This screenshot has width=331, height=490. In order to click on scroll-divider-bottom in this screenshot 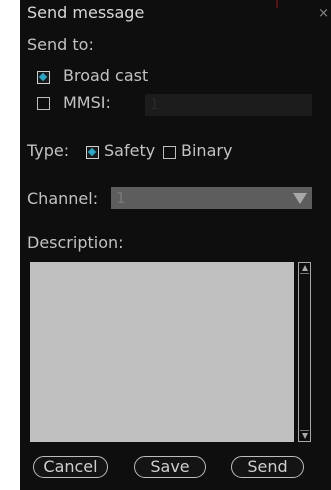, I will do `click(304, 430)`.